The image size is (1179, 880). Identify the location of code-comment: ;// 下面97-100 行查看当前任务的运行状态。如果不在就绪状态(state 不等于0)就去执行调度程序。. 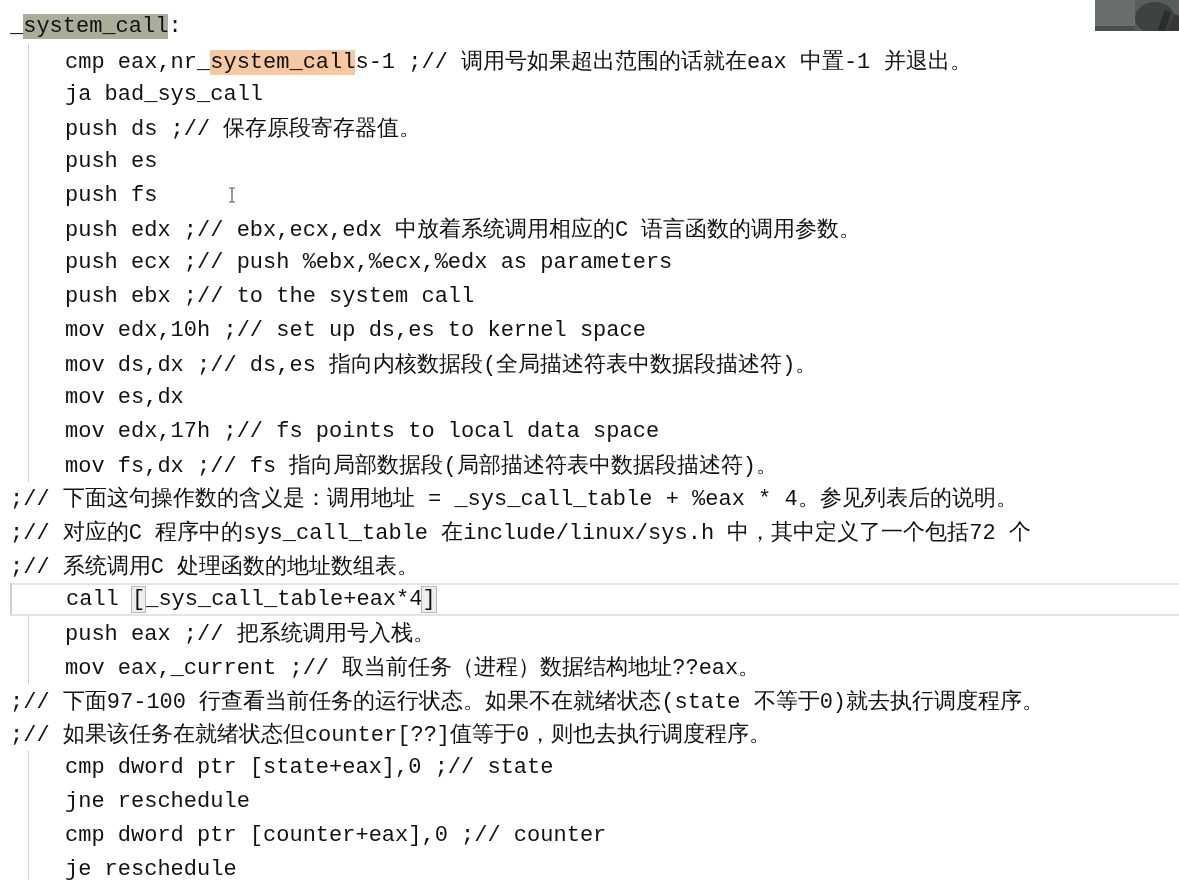
(527, 702).